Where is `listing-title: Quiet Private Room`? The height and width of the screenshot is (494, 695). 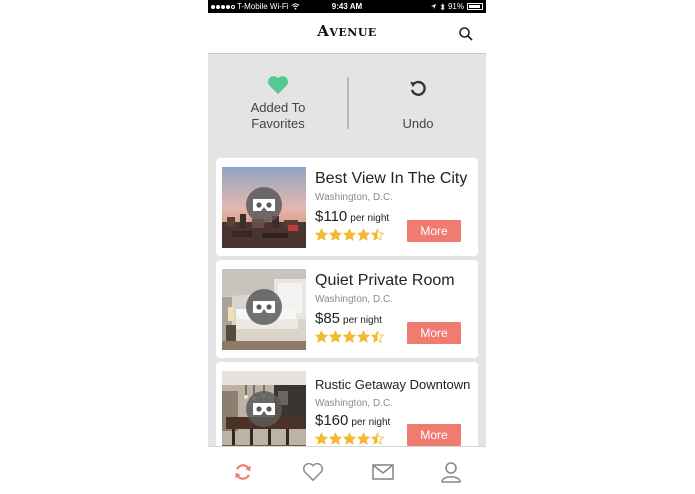 listing-title: Quiet Private Room is located at coordinates (385, 281).